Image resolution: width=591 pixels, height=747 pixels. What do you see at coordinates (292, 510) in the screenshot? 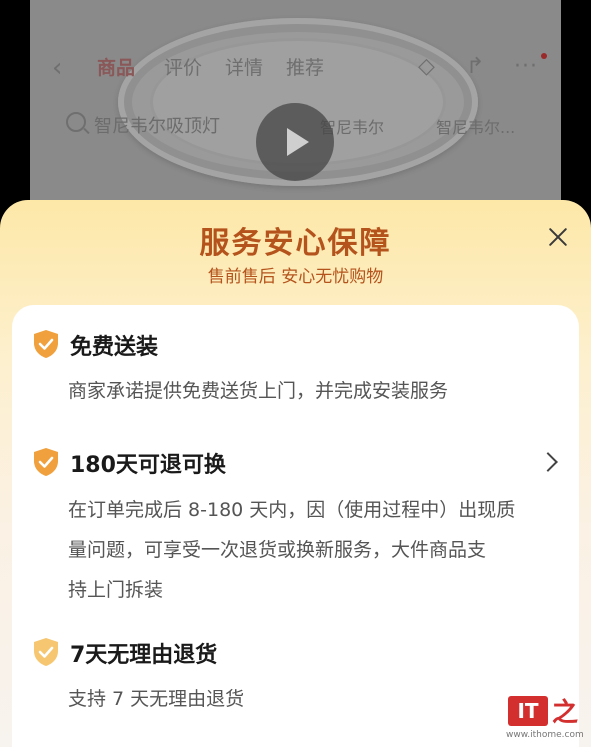
I see `service-description-line: 在订单完成后 8-180 天内，因（使用过程中）出现质` at bounding box center [292, 510].